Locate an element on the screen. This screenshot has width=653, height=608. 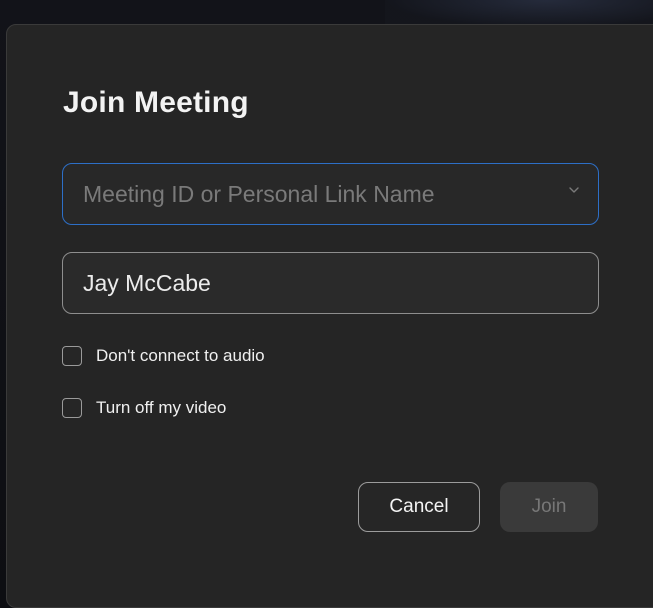
meeting-id-input is located at coordinates (318, 194).